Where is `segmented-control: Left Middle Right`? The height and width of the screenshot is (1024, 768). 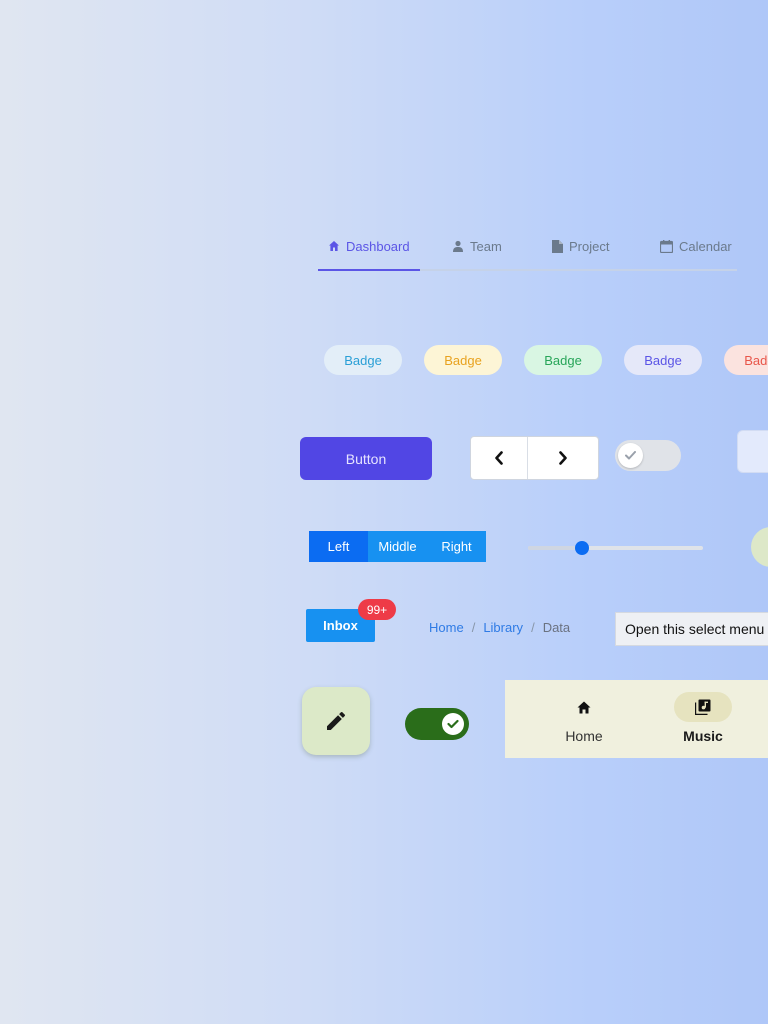
segmented-control: Left Middle Right is located at coordinates (397, 546).